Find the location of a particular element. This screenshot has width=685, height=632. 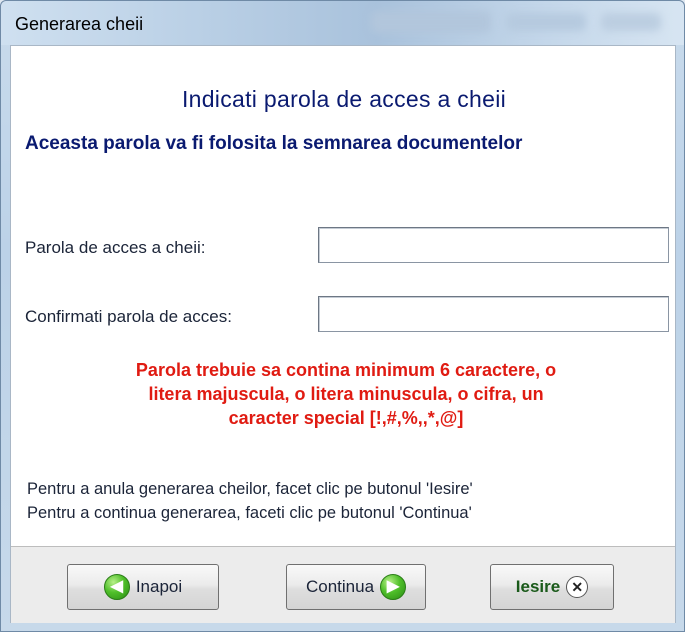

password-input is located at coordinates (493, 245).